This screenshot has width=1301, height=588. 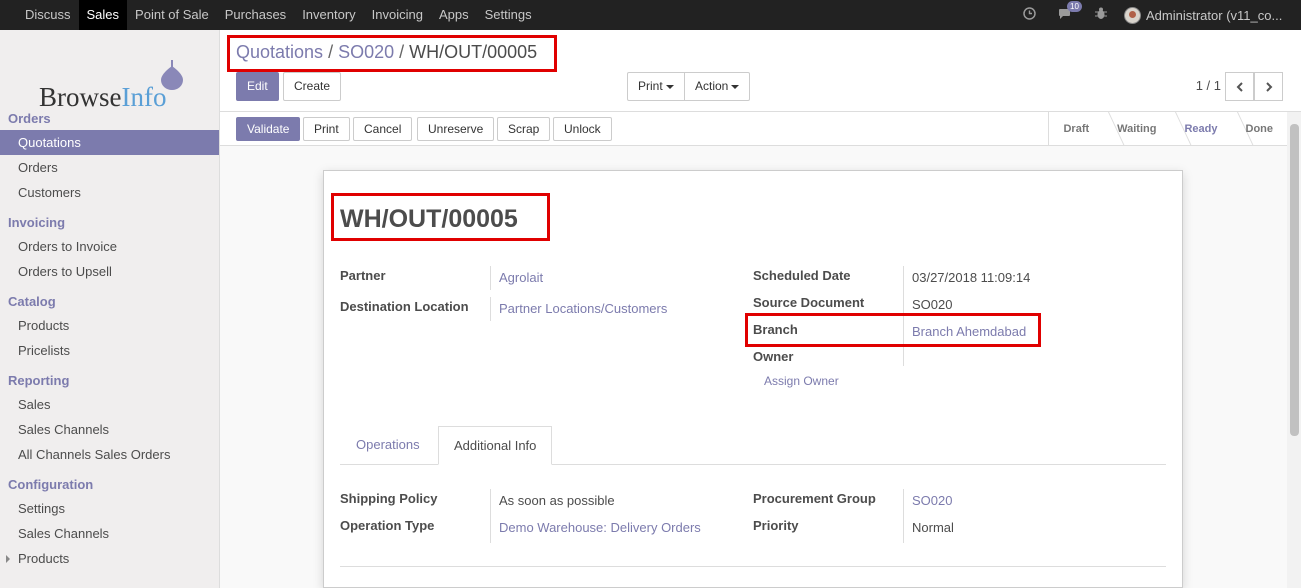 I want to click on action-dropdown: Action, so click(x=717, y=86).